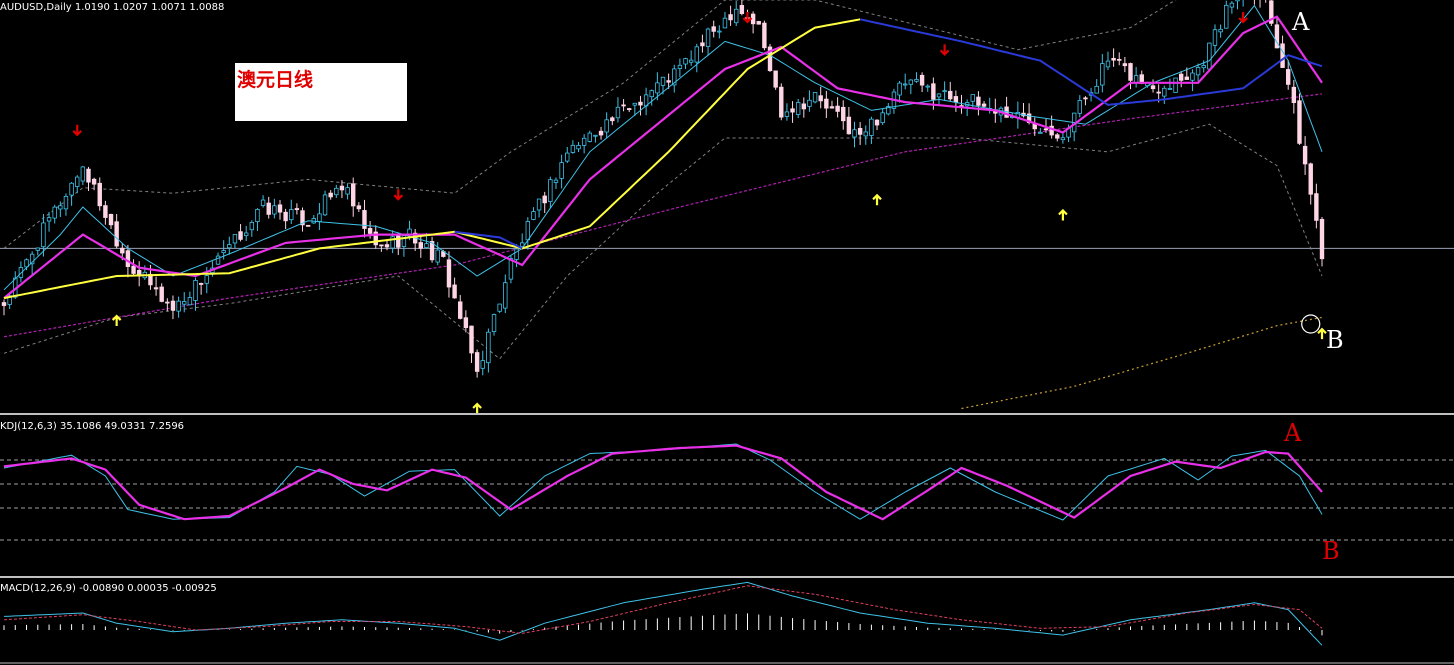  What do you see at coordinates (275, 80) in the screenshot?
I see `title-text: 澳元日线` at bounding box center [275, 80].